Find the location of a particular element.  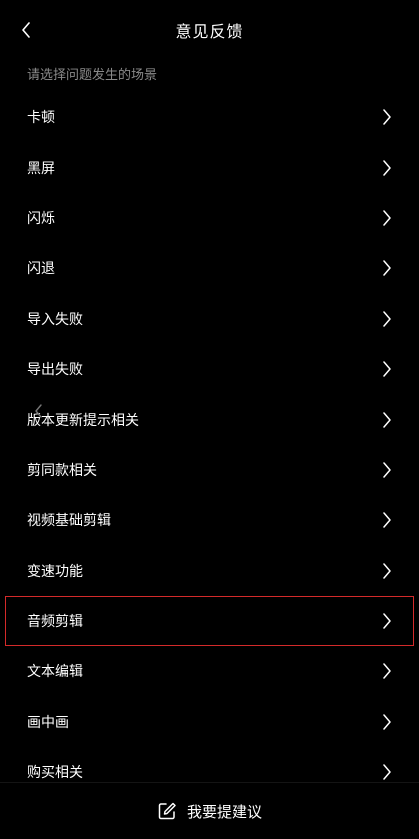

list-item: 闪烁 is located at coordinates (209, 218).